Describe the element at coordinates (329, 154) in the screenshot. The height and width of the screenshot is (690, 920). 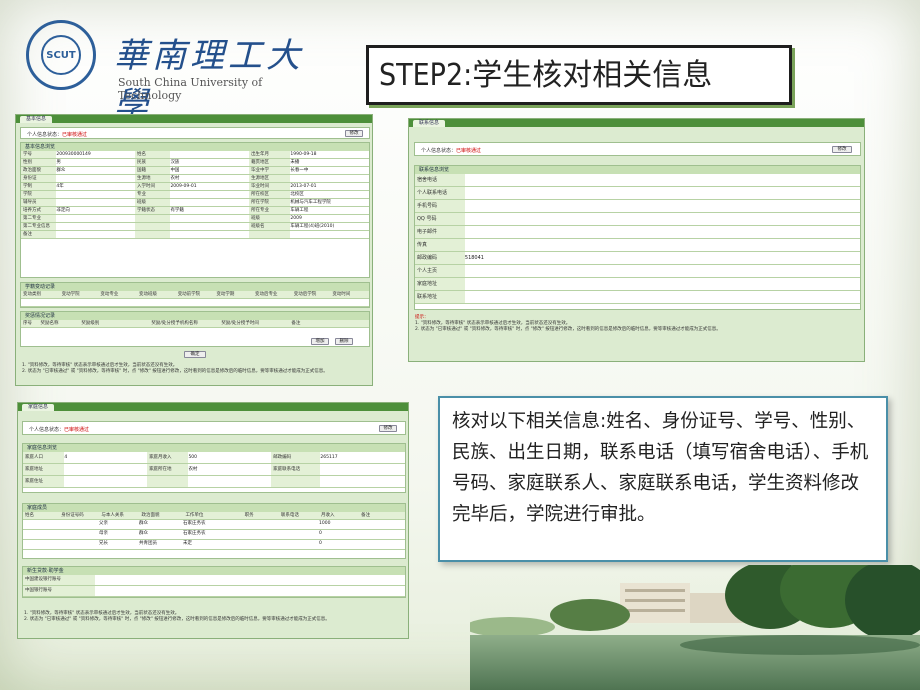
I see `field-value: 1990-09-18` at that location.